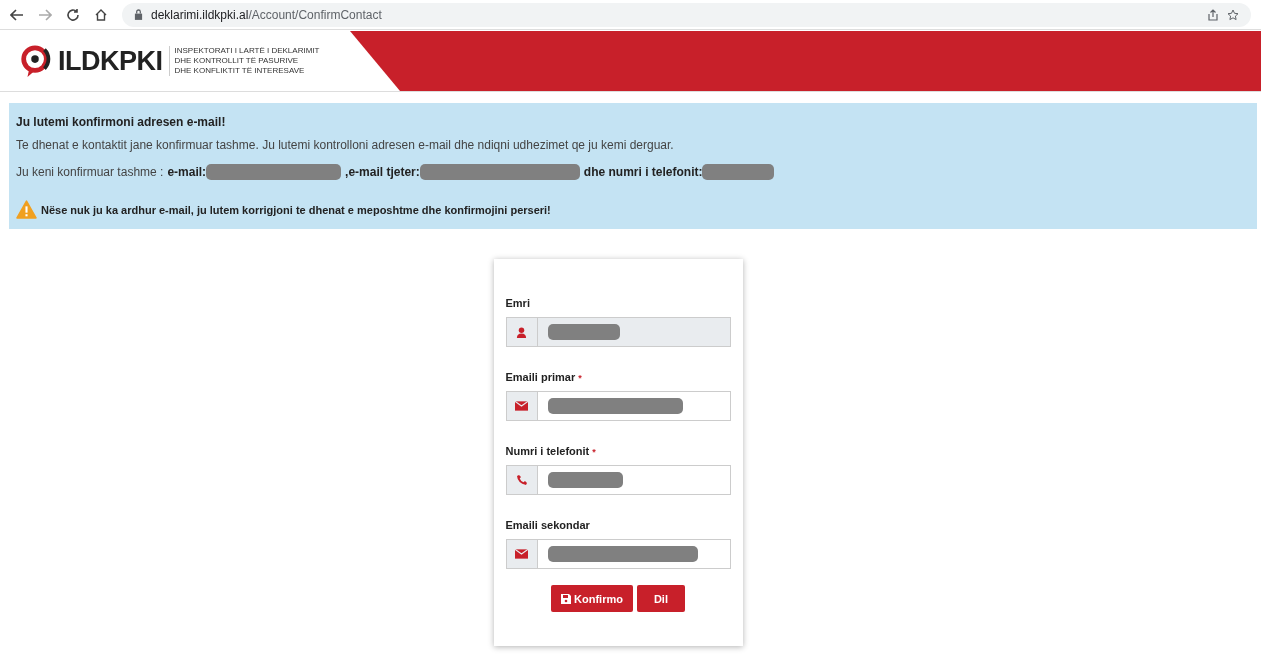 Image resolution: width=1261 pixels, height=659 pixels. What do you see at coordinates (247, 51) in the screenshot?
I see `organization-name: INSPEKTORATI I LARTË I DEKLARIMIT` at bounding box center [247, 51].